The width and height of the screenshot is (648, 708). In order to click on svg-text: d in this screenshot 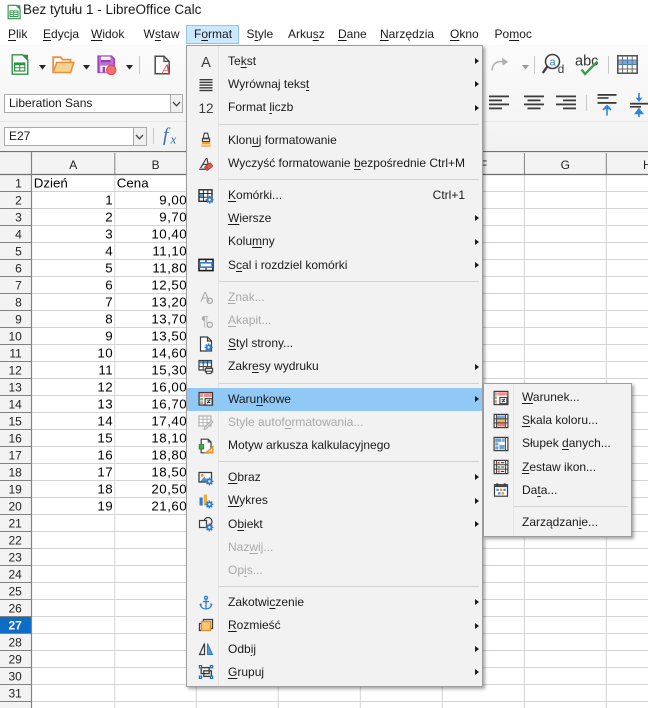, I will do `click(561, 69)`.